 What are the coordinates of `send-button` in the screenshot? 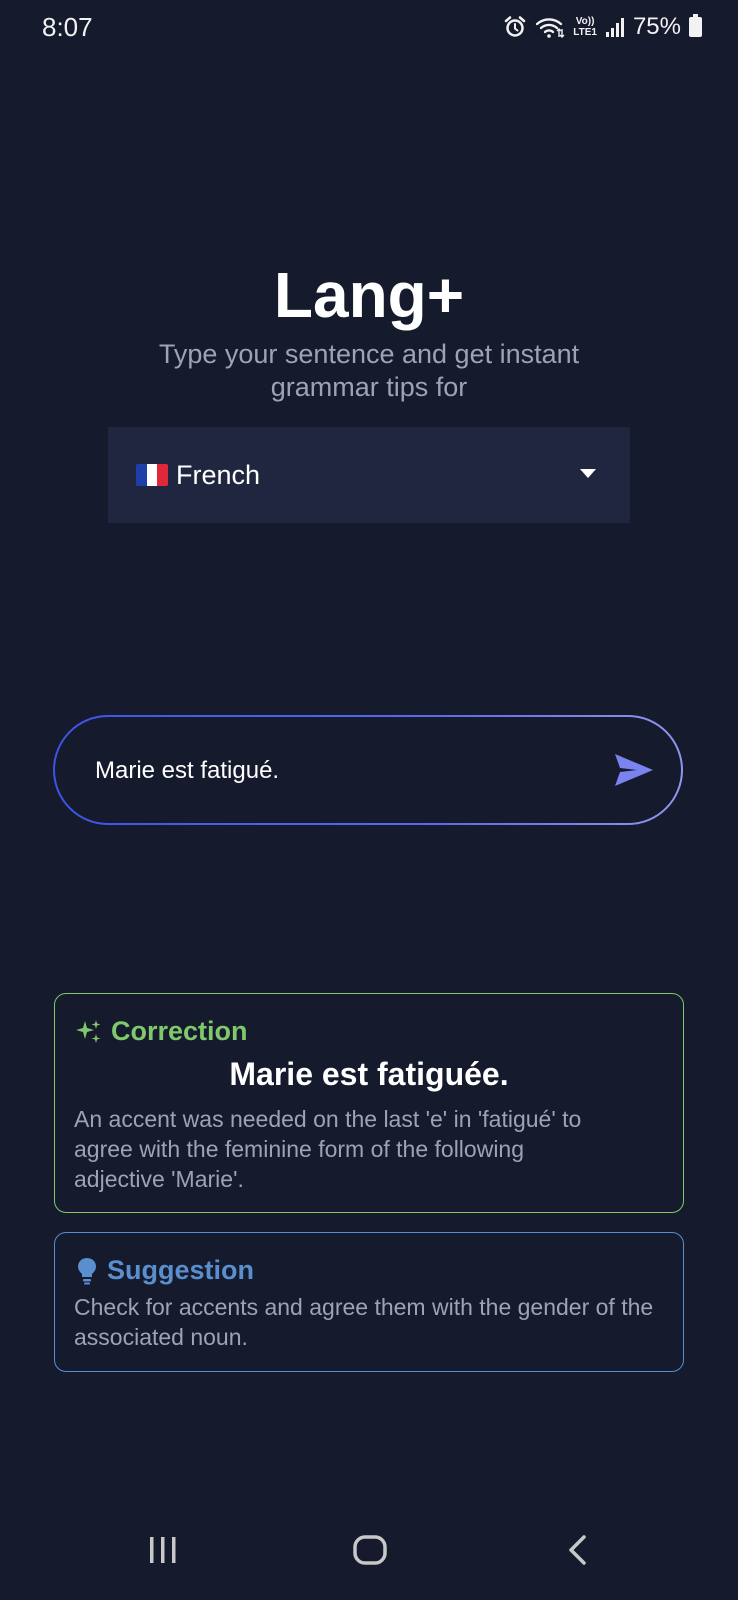 It's located at (634, 770).